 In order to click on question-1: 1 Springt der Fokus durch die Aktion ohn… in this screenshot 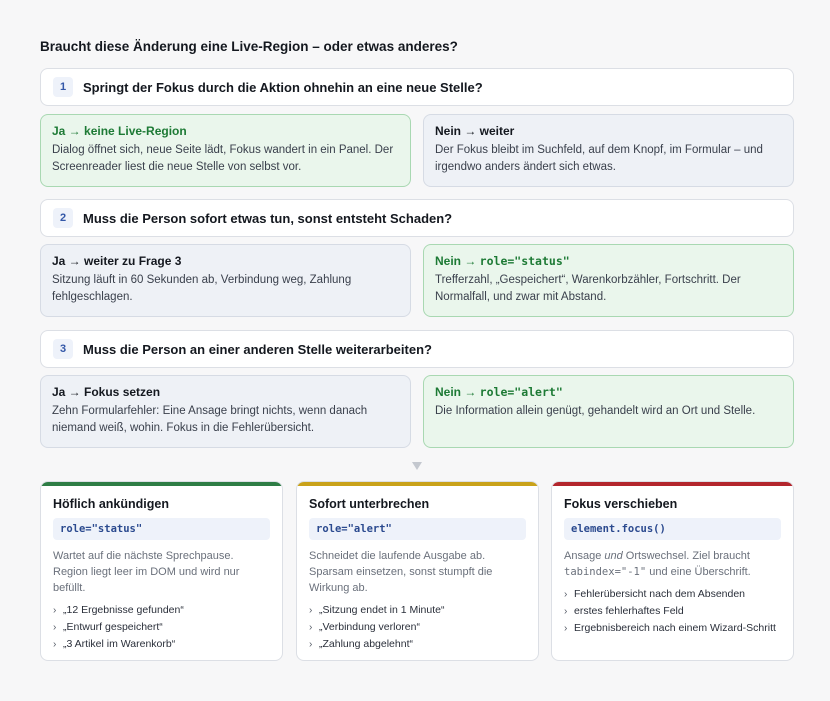, I will do `click(417, 87)`.